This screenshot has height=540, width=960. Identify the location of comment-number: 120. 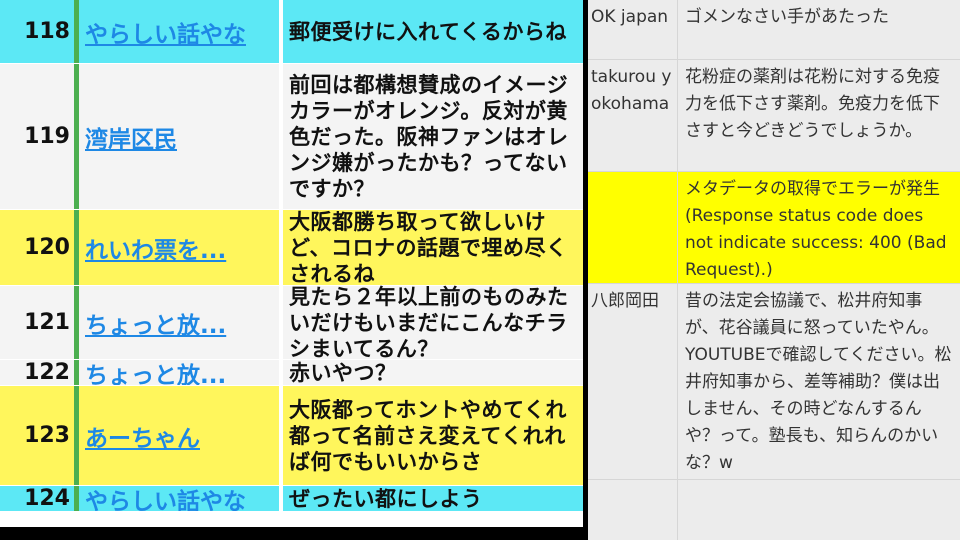
(47, 247).